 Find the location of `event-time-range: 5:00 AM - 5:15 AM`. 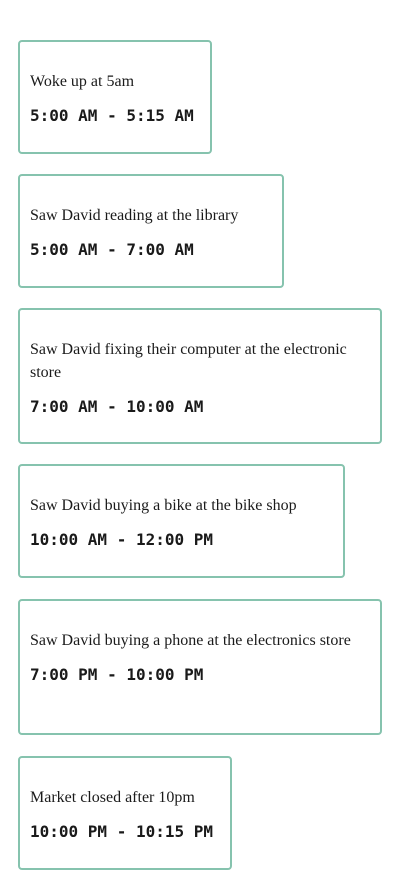

event-time-range: 5:00 AM - 5:15 AM is located at coordinates (112, 115).